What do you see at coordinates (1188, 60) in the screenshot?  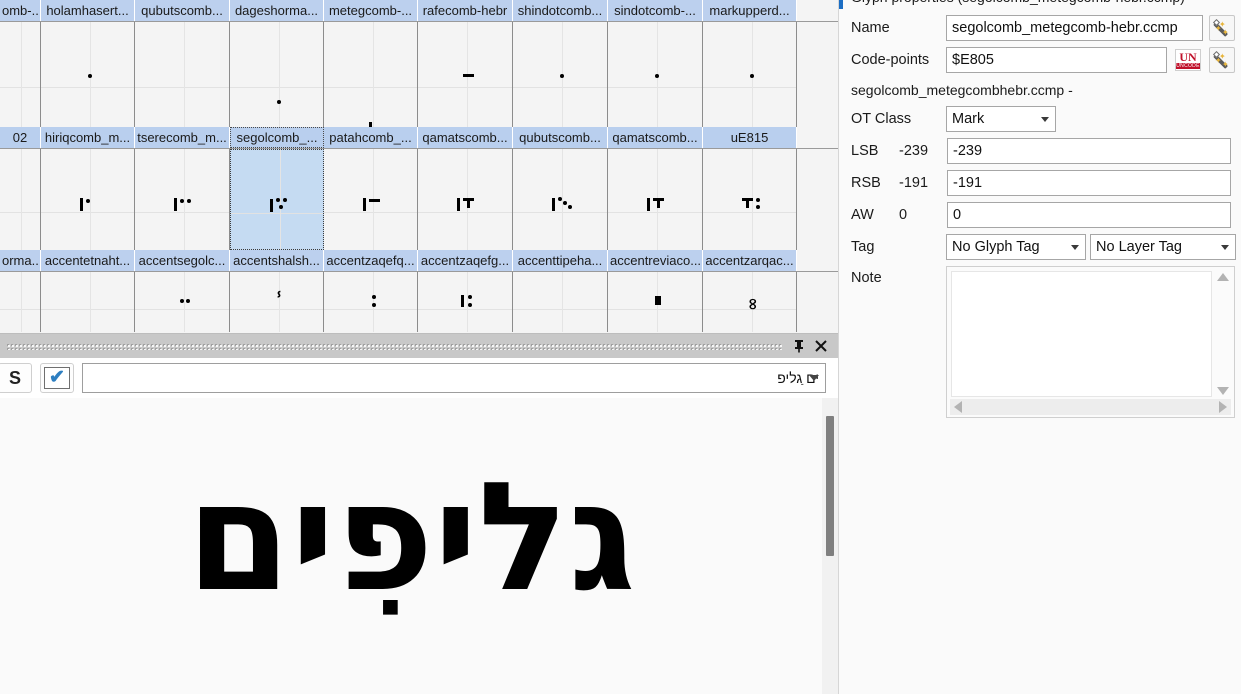 I see `unicode-button: UN UNCODE` at bounding box center [1188, 60].